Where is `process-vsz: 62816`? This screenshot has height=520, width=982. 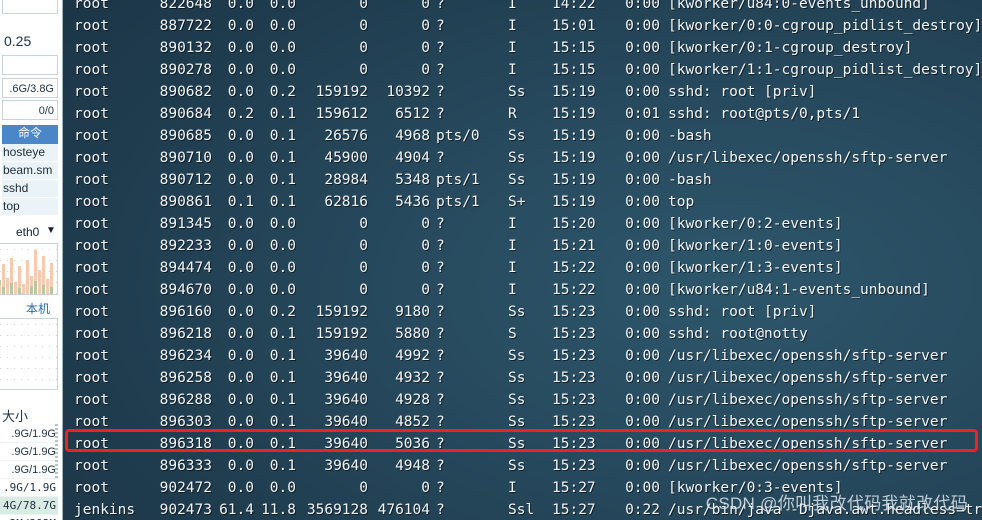 process-vsz: 62816 is located at coordinates (346, 202).